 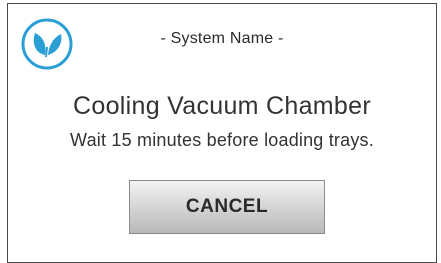 I want to click on cancel-button-label: CANCEL, so click(x=227, y=206).